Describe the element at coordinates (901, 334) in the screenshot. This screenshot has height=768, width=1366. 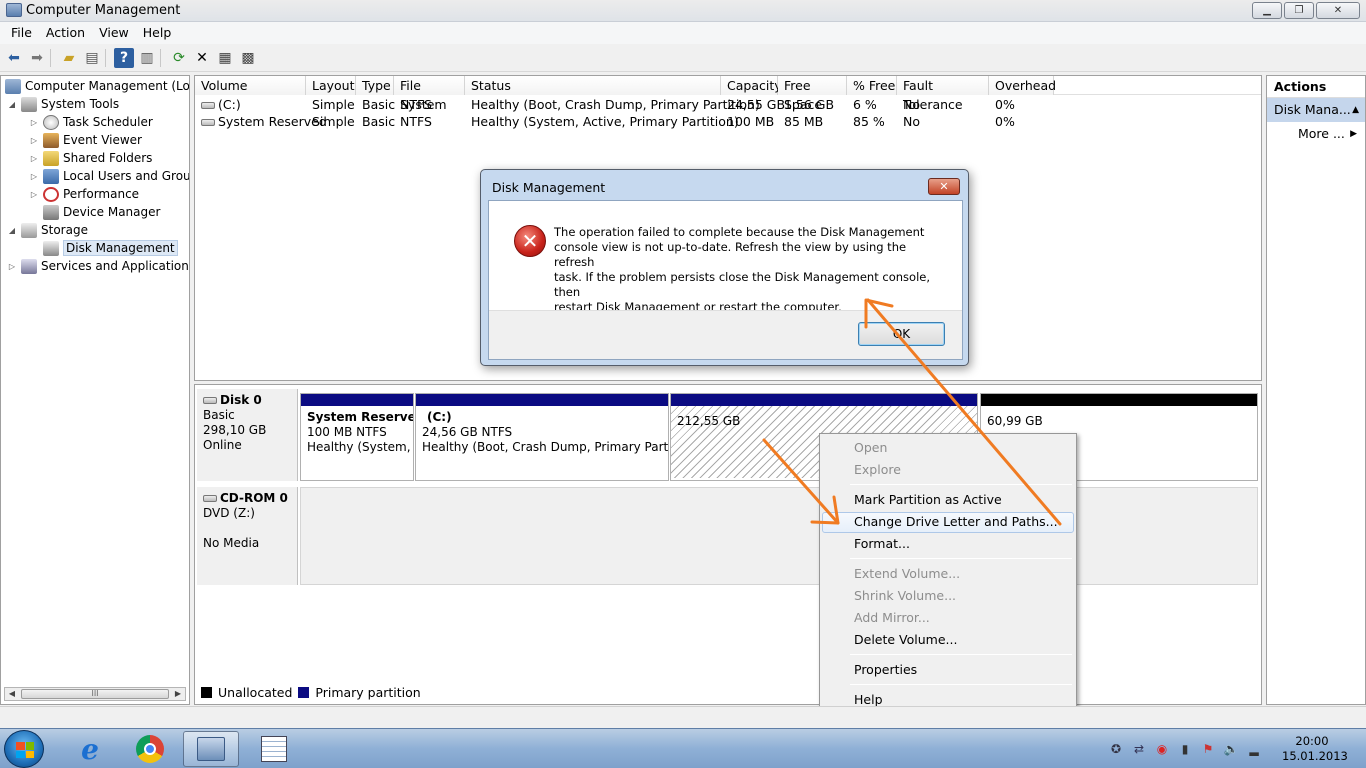
I see `ok-button: OK` at that location.